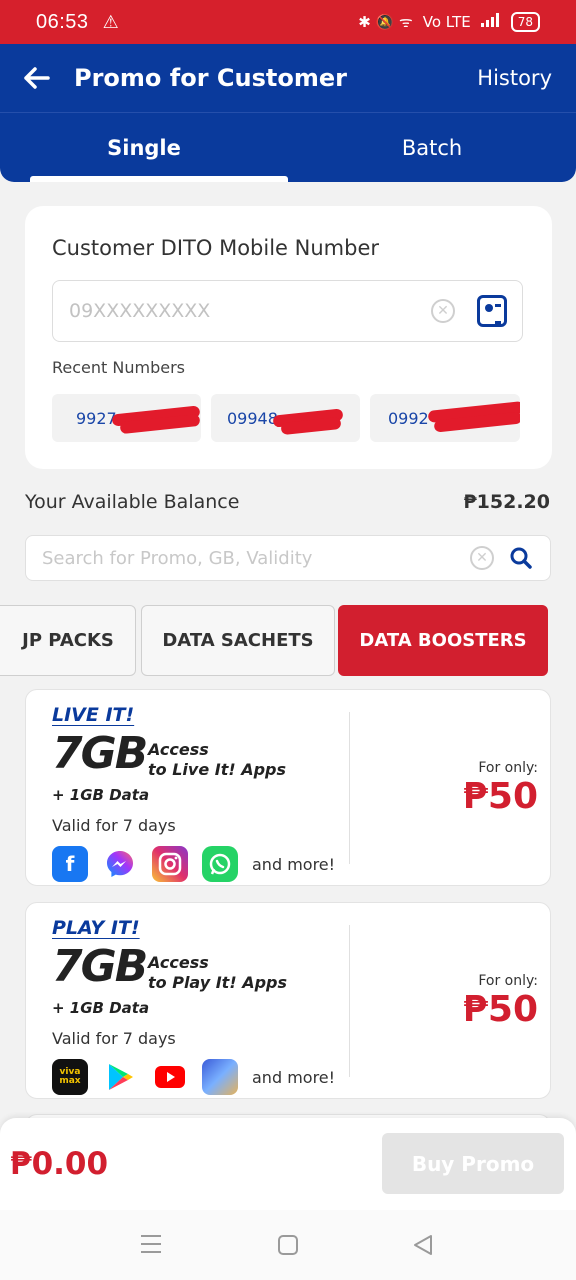 The image size is (576, 1280). What do you see at coordinates (490, 22) in the screenshot?
I see `signal-icon` at bounding box center [490, 22].